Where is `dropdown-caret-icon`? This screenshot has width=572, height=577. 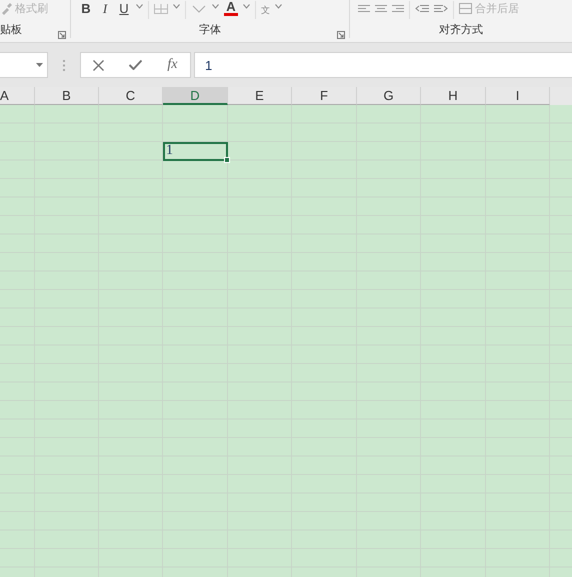
dropdown-caret-icon is located at coordinates (39, 65).